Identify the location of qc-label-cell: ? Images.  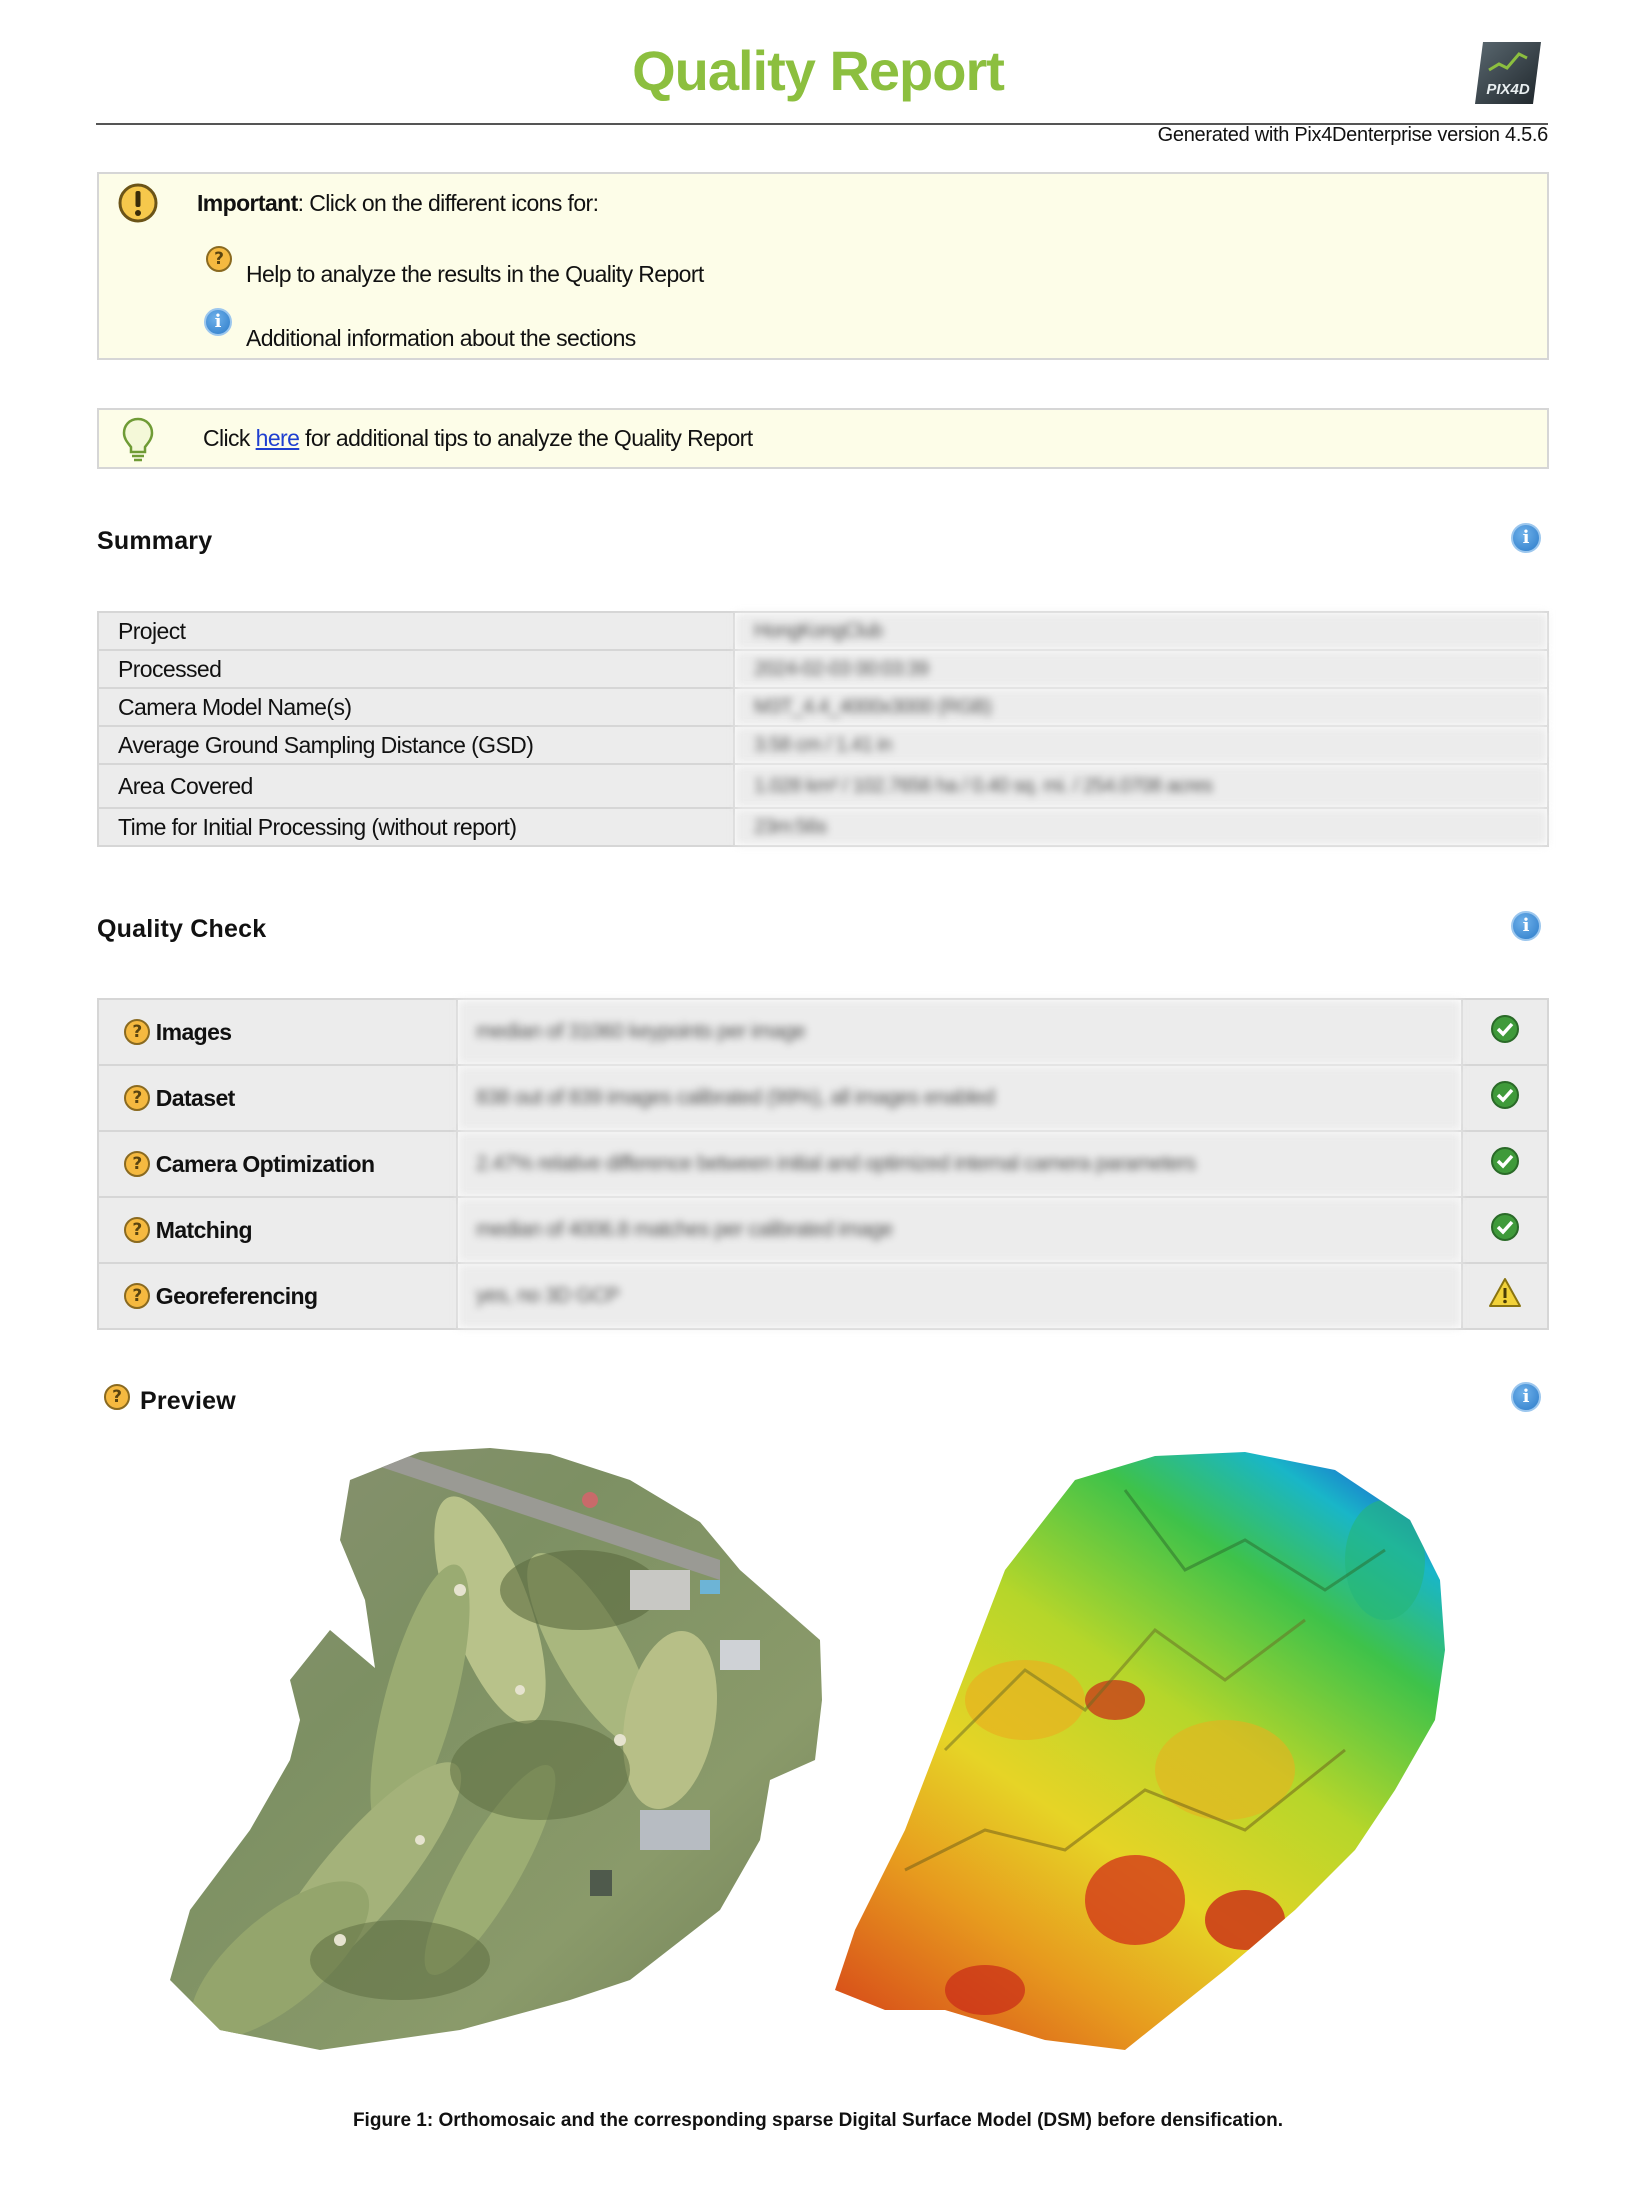
(277, 1032).